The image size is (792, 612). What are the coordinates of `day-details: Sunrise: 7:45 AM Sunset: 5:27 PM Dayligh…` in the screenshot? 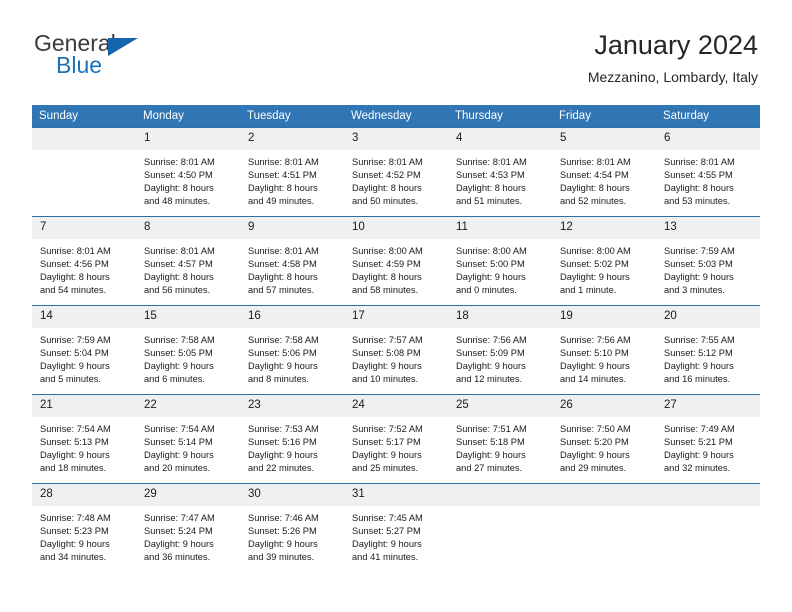 It's located at (396, 535).